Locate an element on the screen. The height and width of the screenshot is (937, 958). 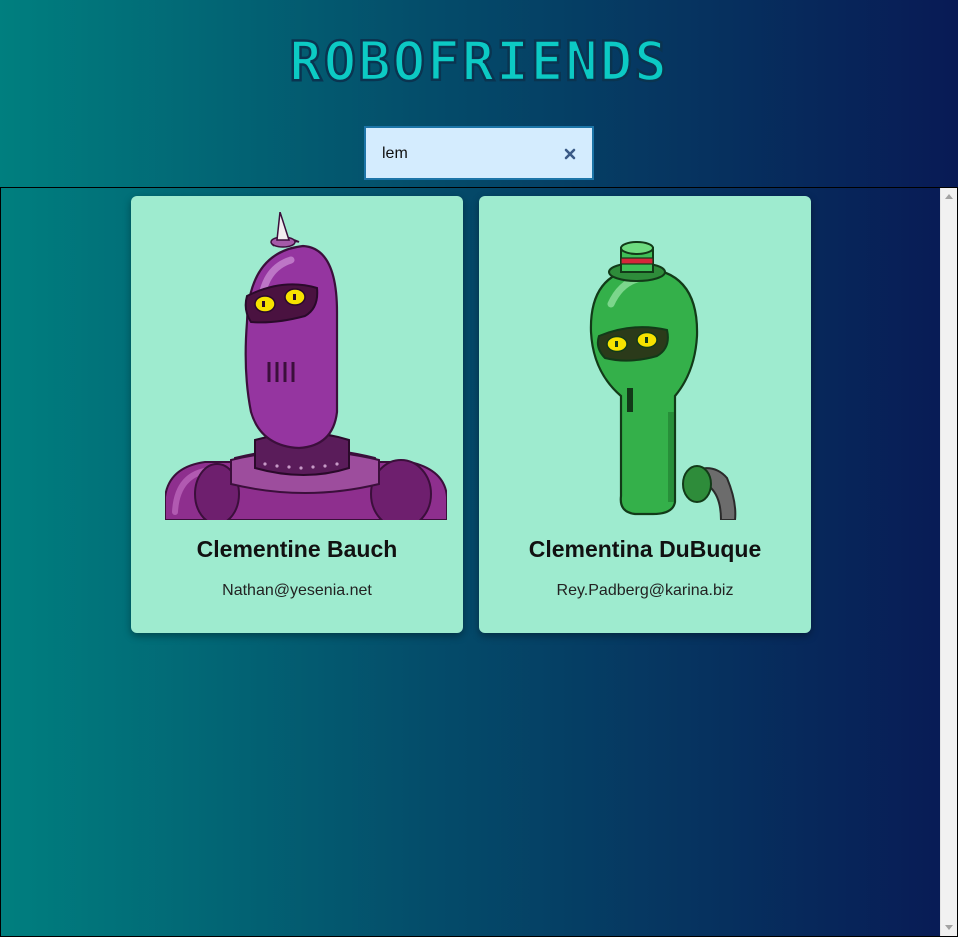
app-logo: ROBOFRIENDS is located at coordinates (479, 62).